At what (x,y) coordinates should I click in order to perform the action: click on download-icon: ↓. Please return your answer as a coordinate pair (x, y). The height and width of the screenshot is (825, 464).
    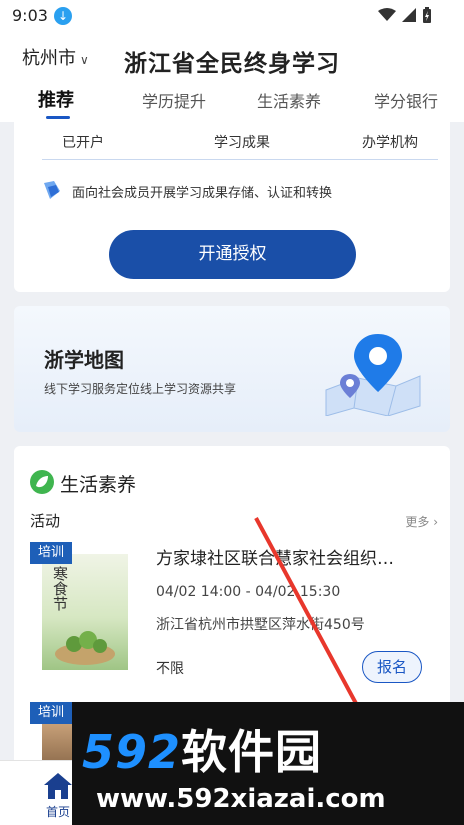
    Looking at the image, I should click on (63, 16).